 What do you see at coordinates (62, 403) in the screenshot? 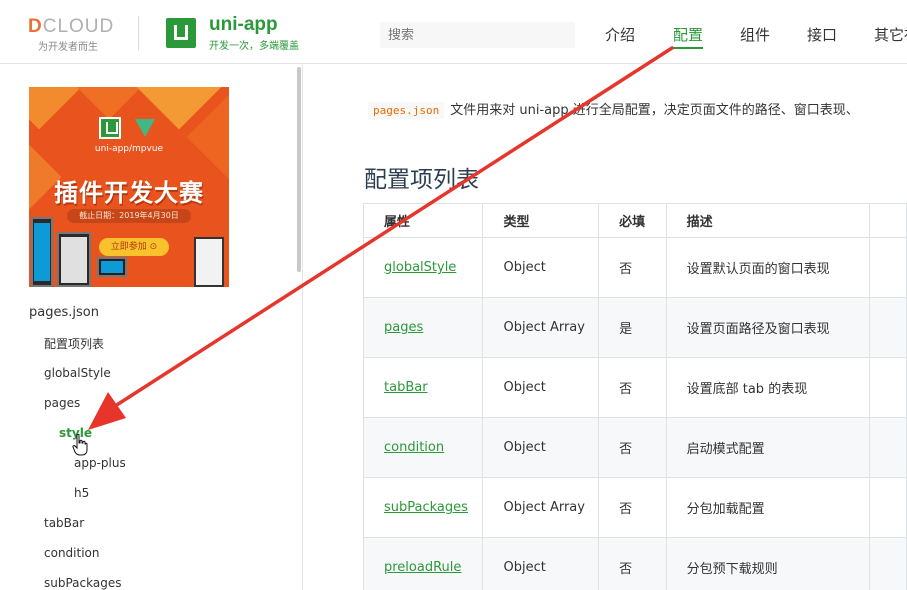
I see `sidebar-item-pages: pages` at bounding box center [62, 403].